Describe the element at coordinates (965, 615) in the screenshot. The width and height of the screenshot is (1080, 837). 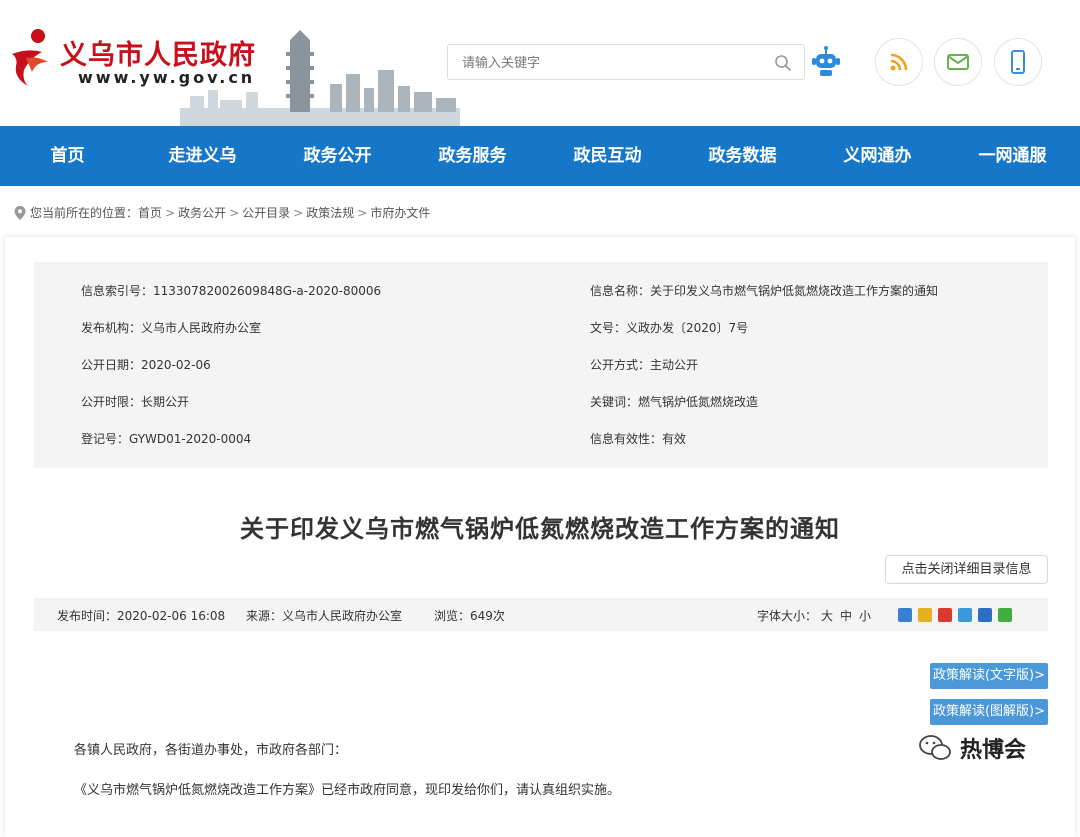
I see `share-tencent-icon` at that location.